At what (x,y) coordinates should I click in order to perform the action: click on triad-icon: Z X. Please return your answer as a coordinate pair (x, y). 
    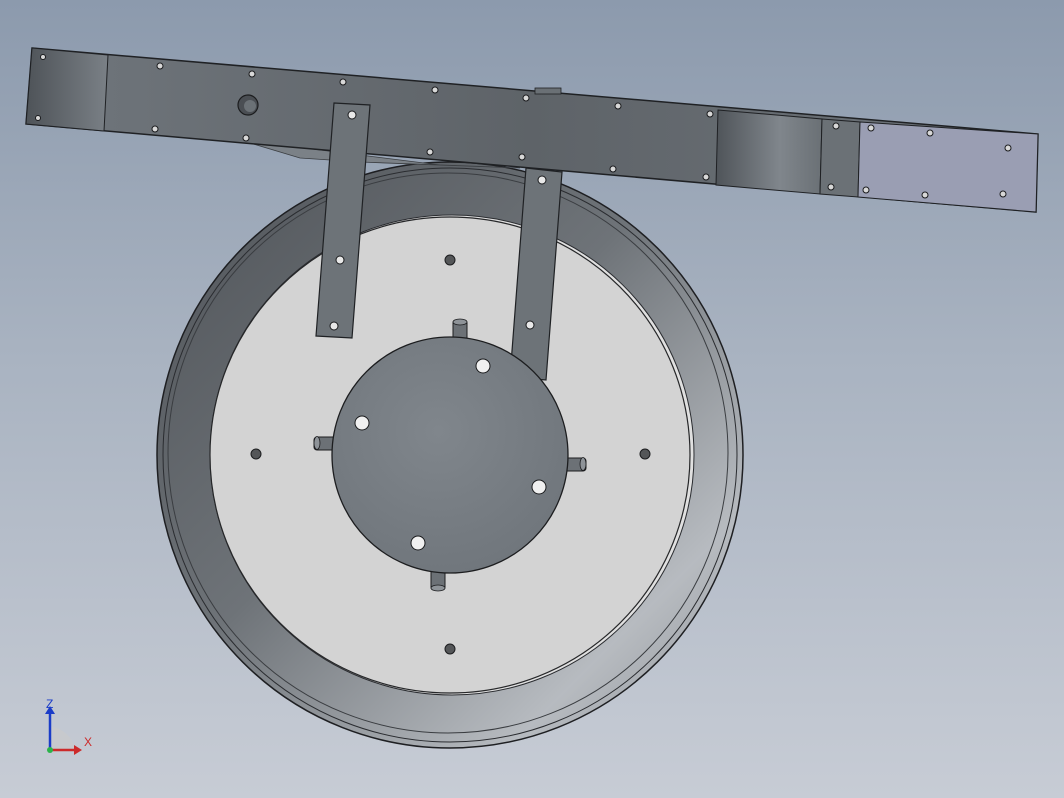
    Looking at the image, I should click on (68, 726).